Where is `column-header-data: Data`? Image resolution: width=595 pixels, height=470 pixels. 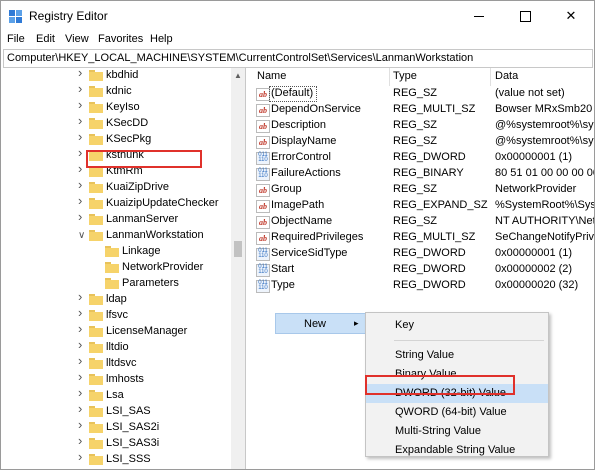 column-header-data: Data is located at coordinates (506, 76).